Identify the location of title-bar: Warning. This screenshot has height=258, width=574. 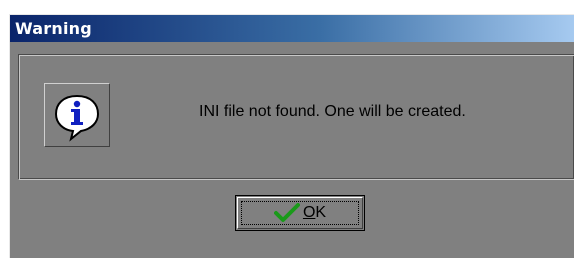
(292, 28).